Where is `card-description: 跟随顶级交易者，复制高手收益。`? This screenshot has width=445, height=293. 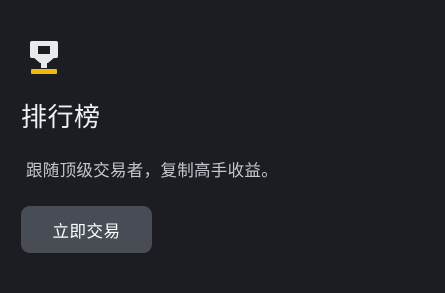 card-description: 跟随顶级交易者，复制高手收益。 is located at coordinates (152, 170).